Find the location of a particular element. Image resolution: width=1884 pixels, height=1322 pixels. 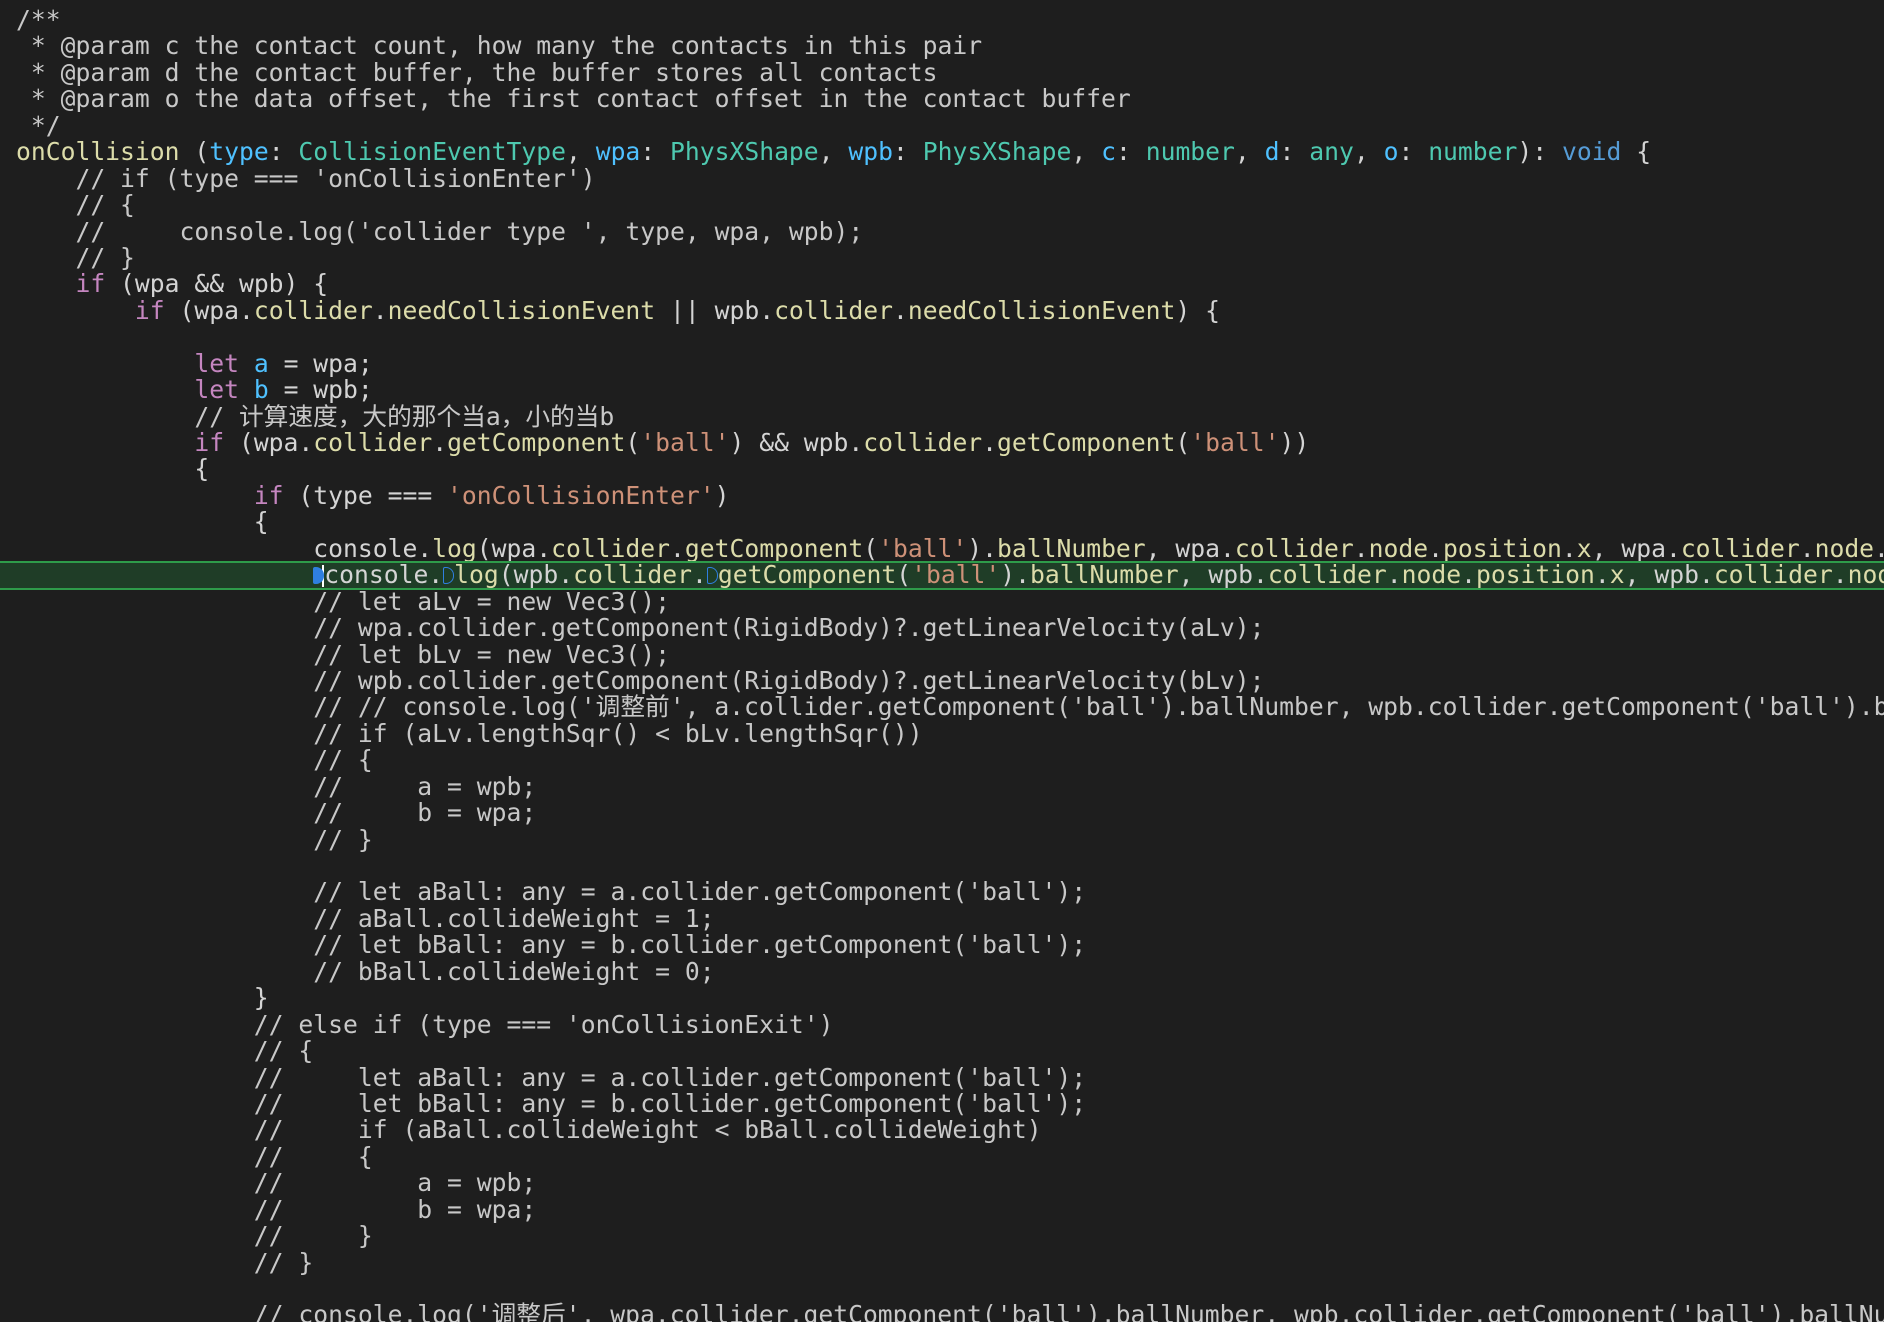

code-token: position is located at coordinates (1535, 575).